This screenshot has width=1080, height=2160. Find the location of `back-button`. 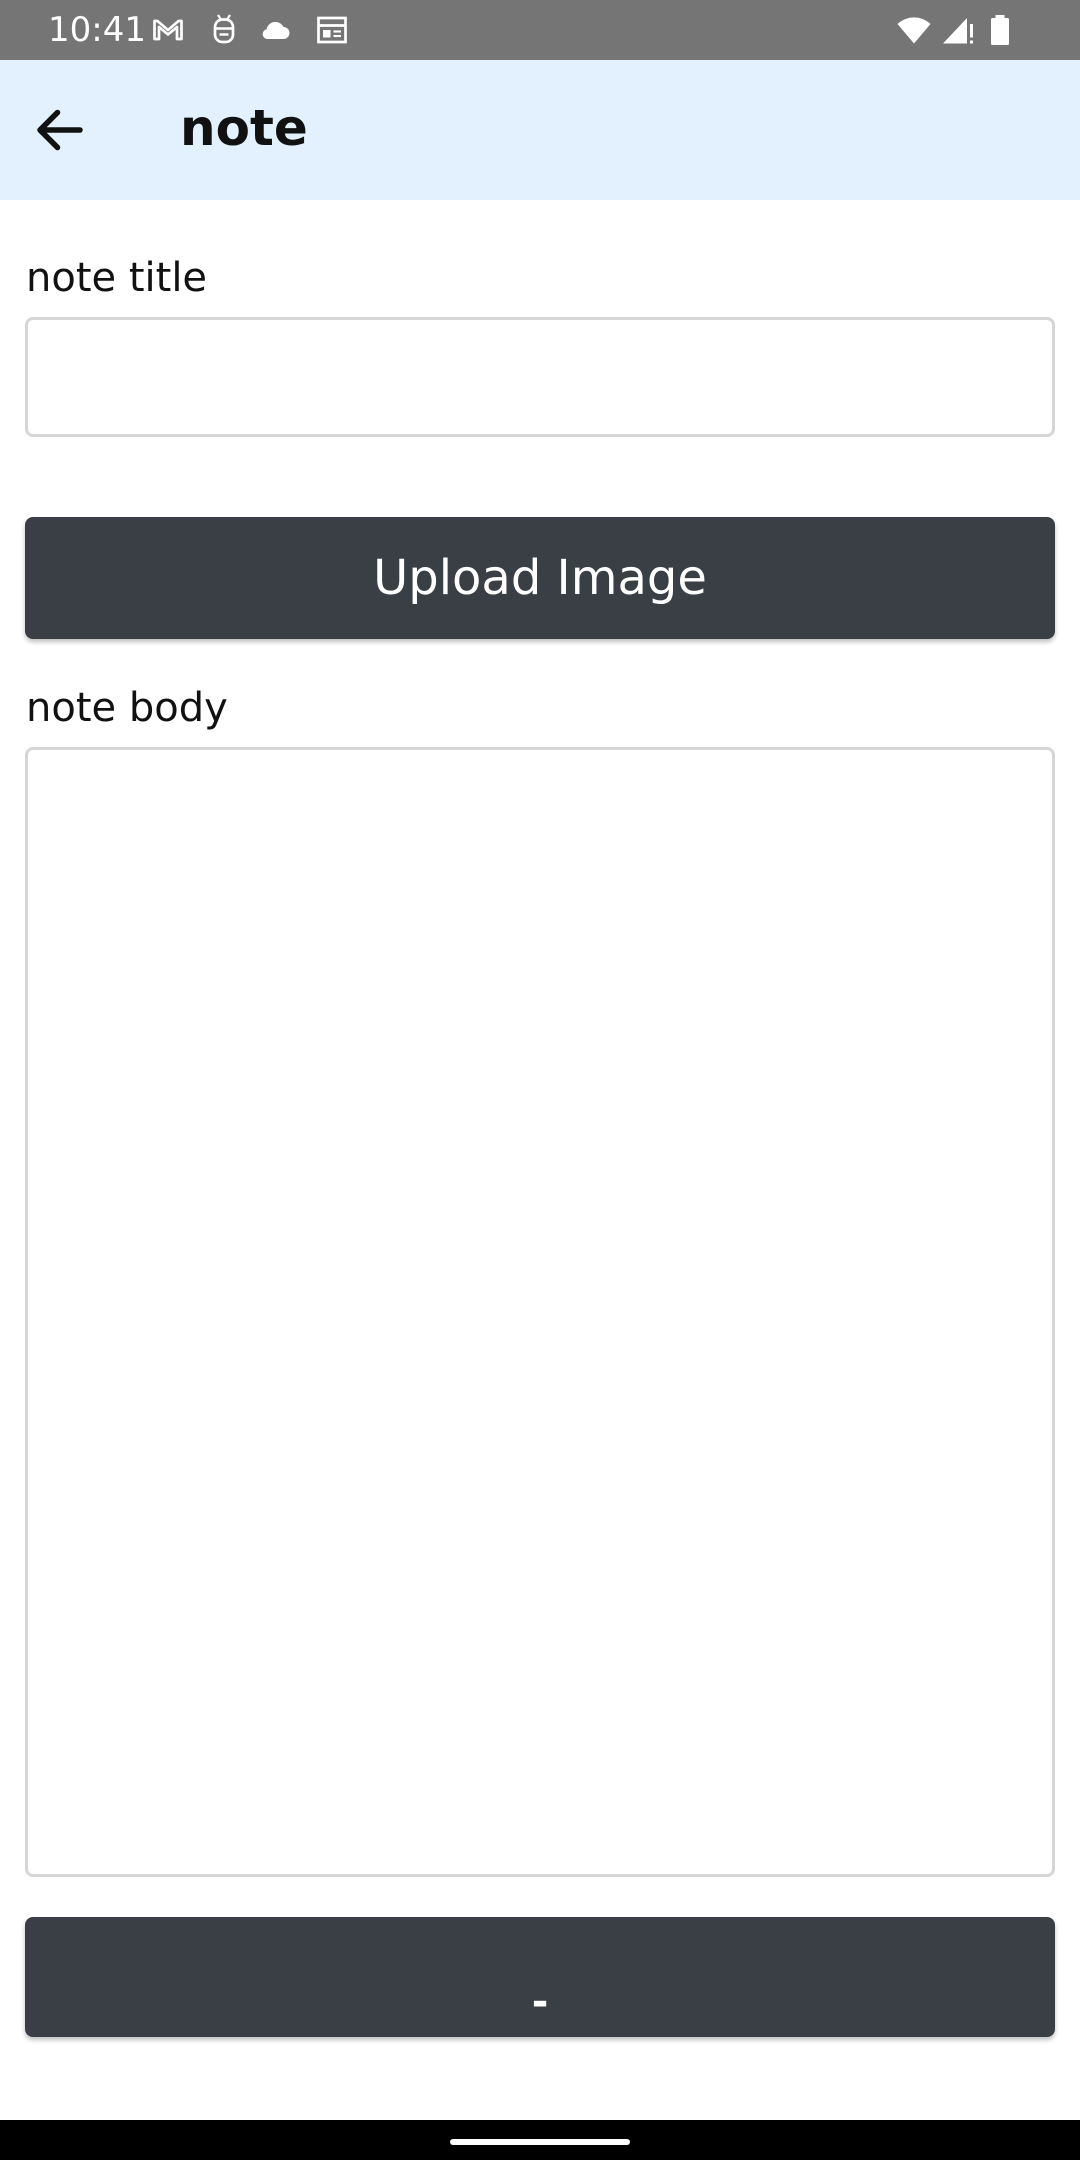

back-button is located at coordinates (60, 130).